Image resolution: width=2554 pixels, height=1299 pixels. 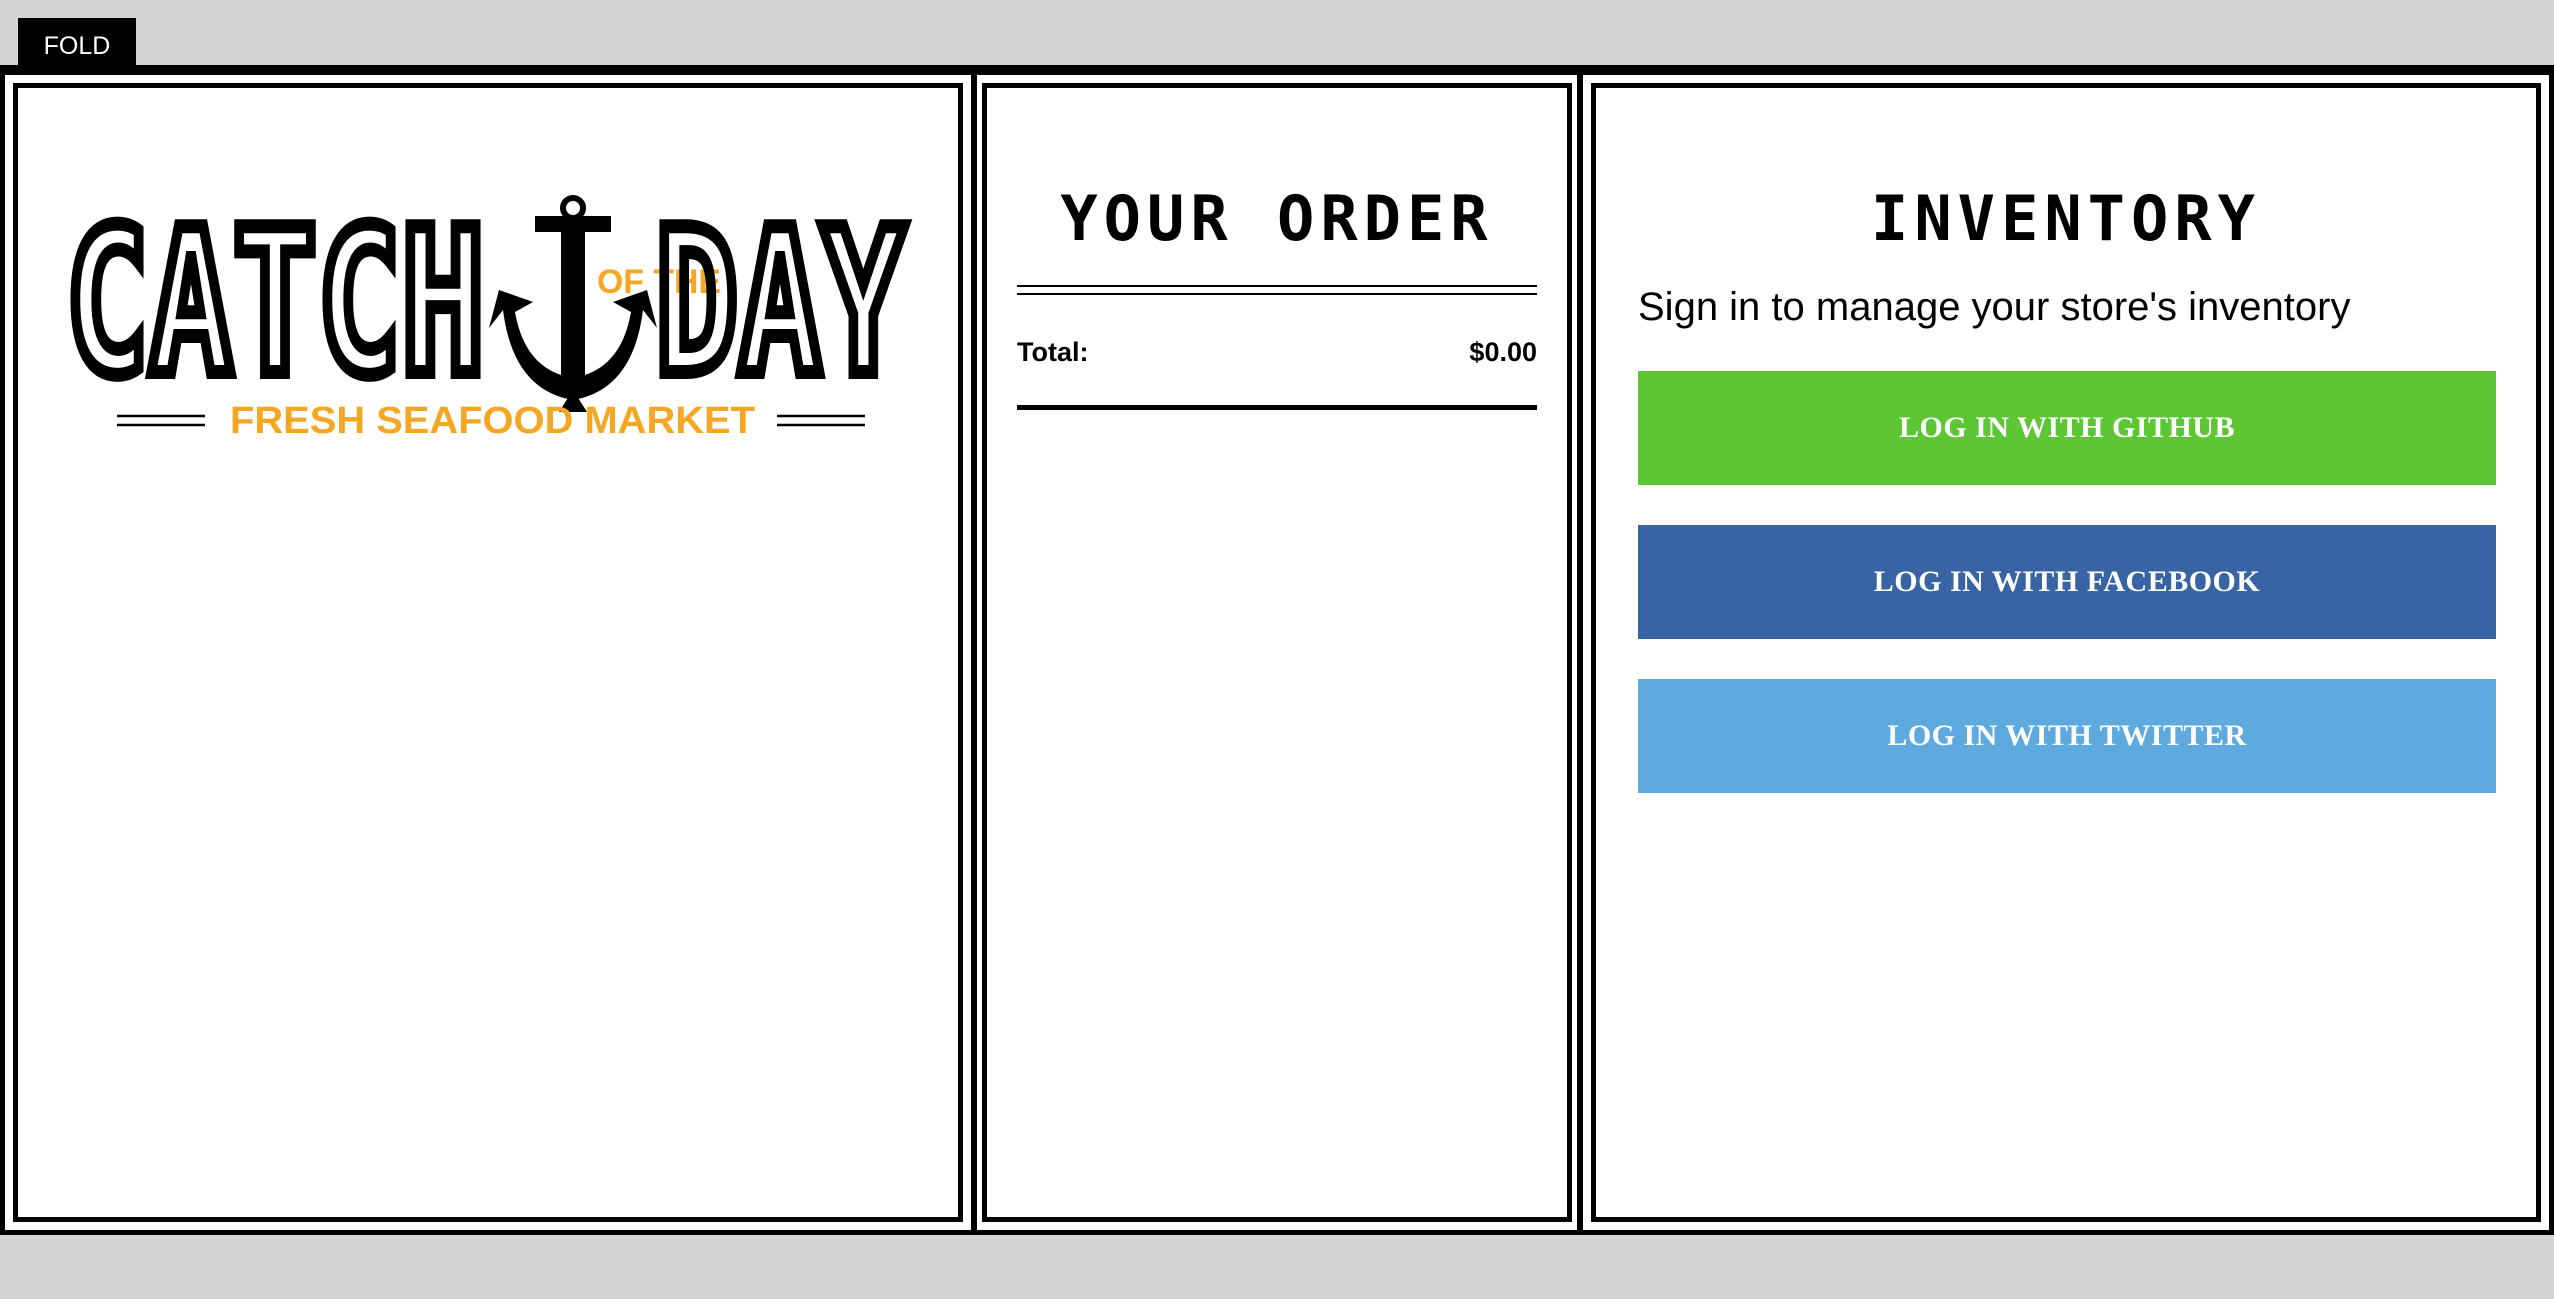 What do you see at coordinates (2066, 218) in the screenshot?
I see `inventory-title: INVENTORY` at bounding box center [2066, 218].